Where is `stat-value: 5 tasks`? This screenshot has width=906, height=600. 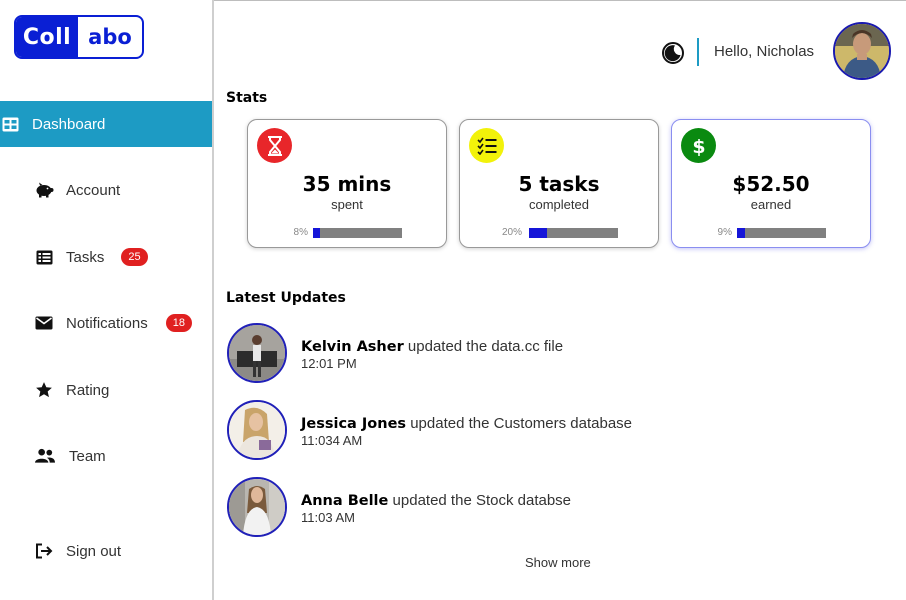 stat-value: 5 tasks is located at coordinates (559, 184).